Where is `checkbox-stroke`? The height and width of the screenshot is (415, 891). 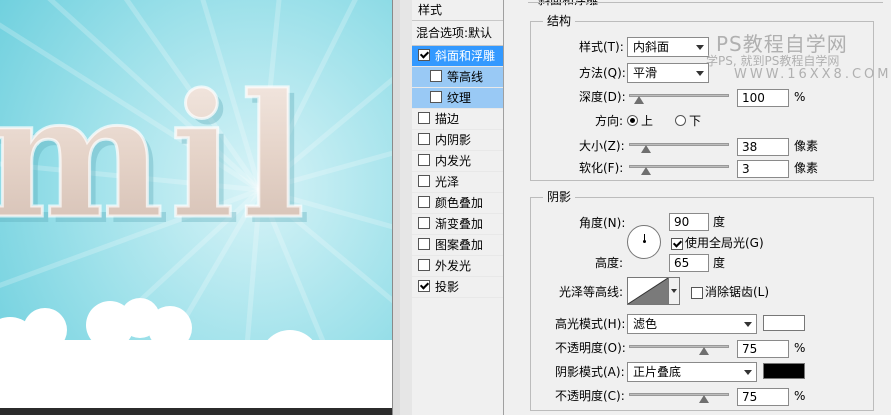
checkbox-stroke is located at coordinates (424, 118).